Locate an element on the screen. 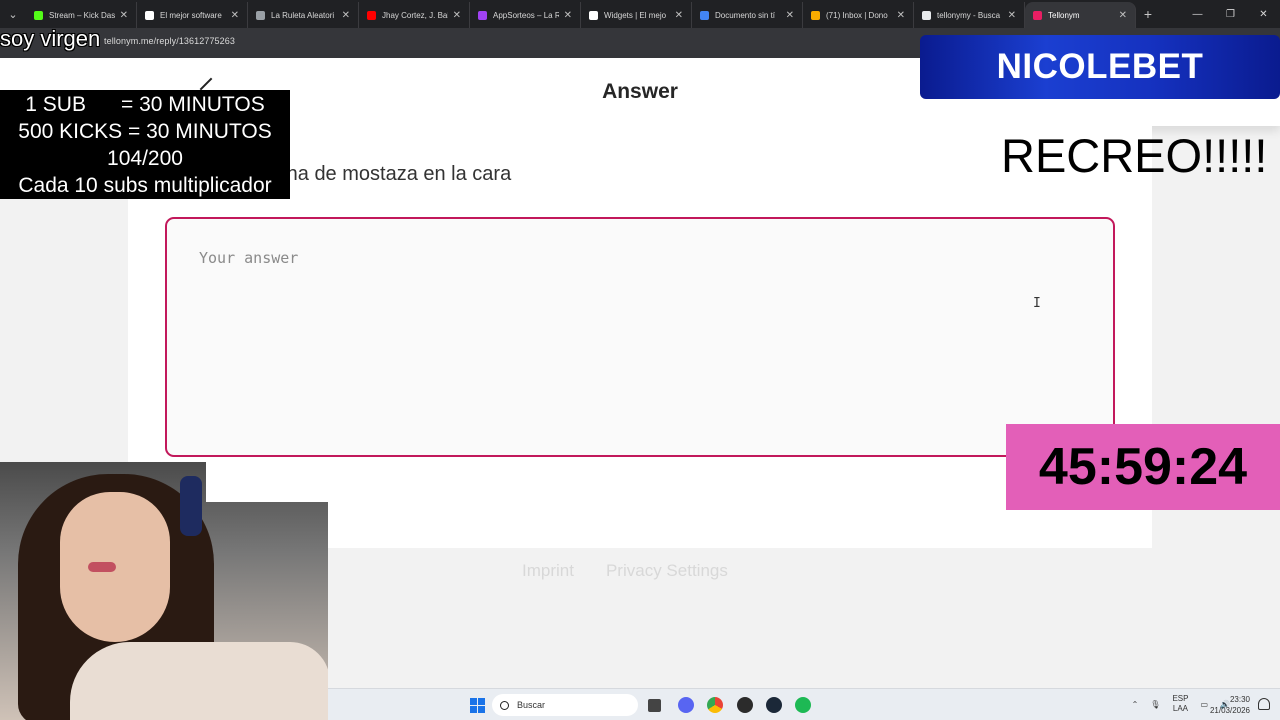 The height and width of the screenshot is (720, 1280). chrome-icon is located at coordinates (715, 705).